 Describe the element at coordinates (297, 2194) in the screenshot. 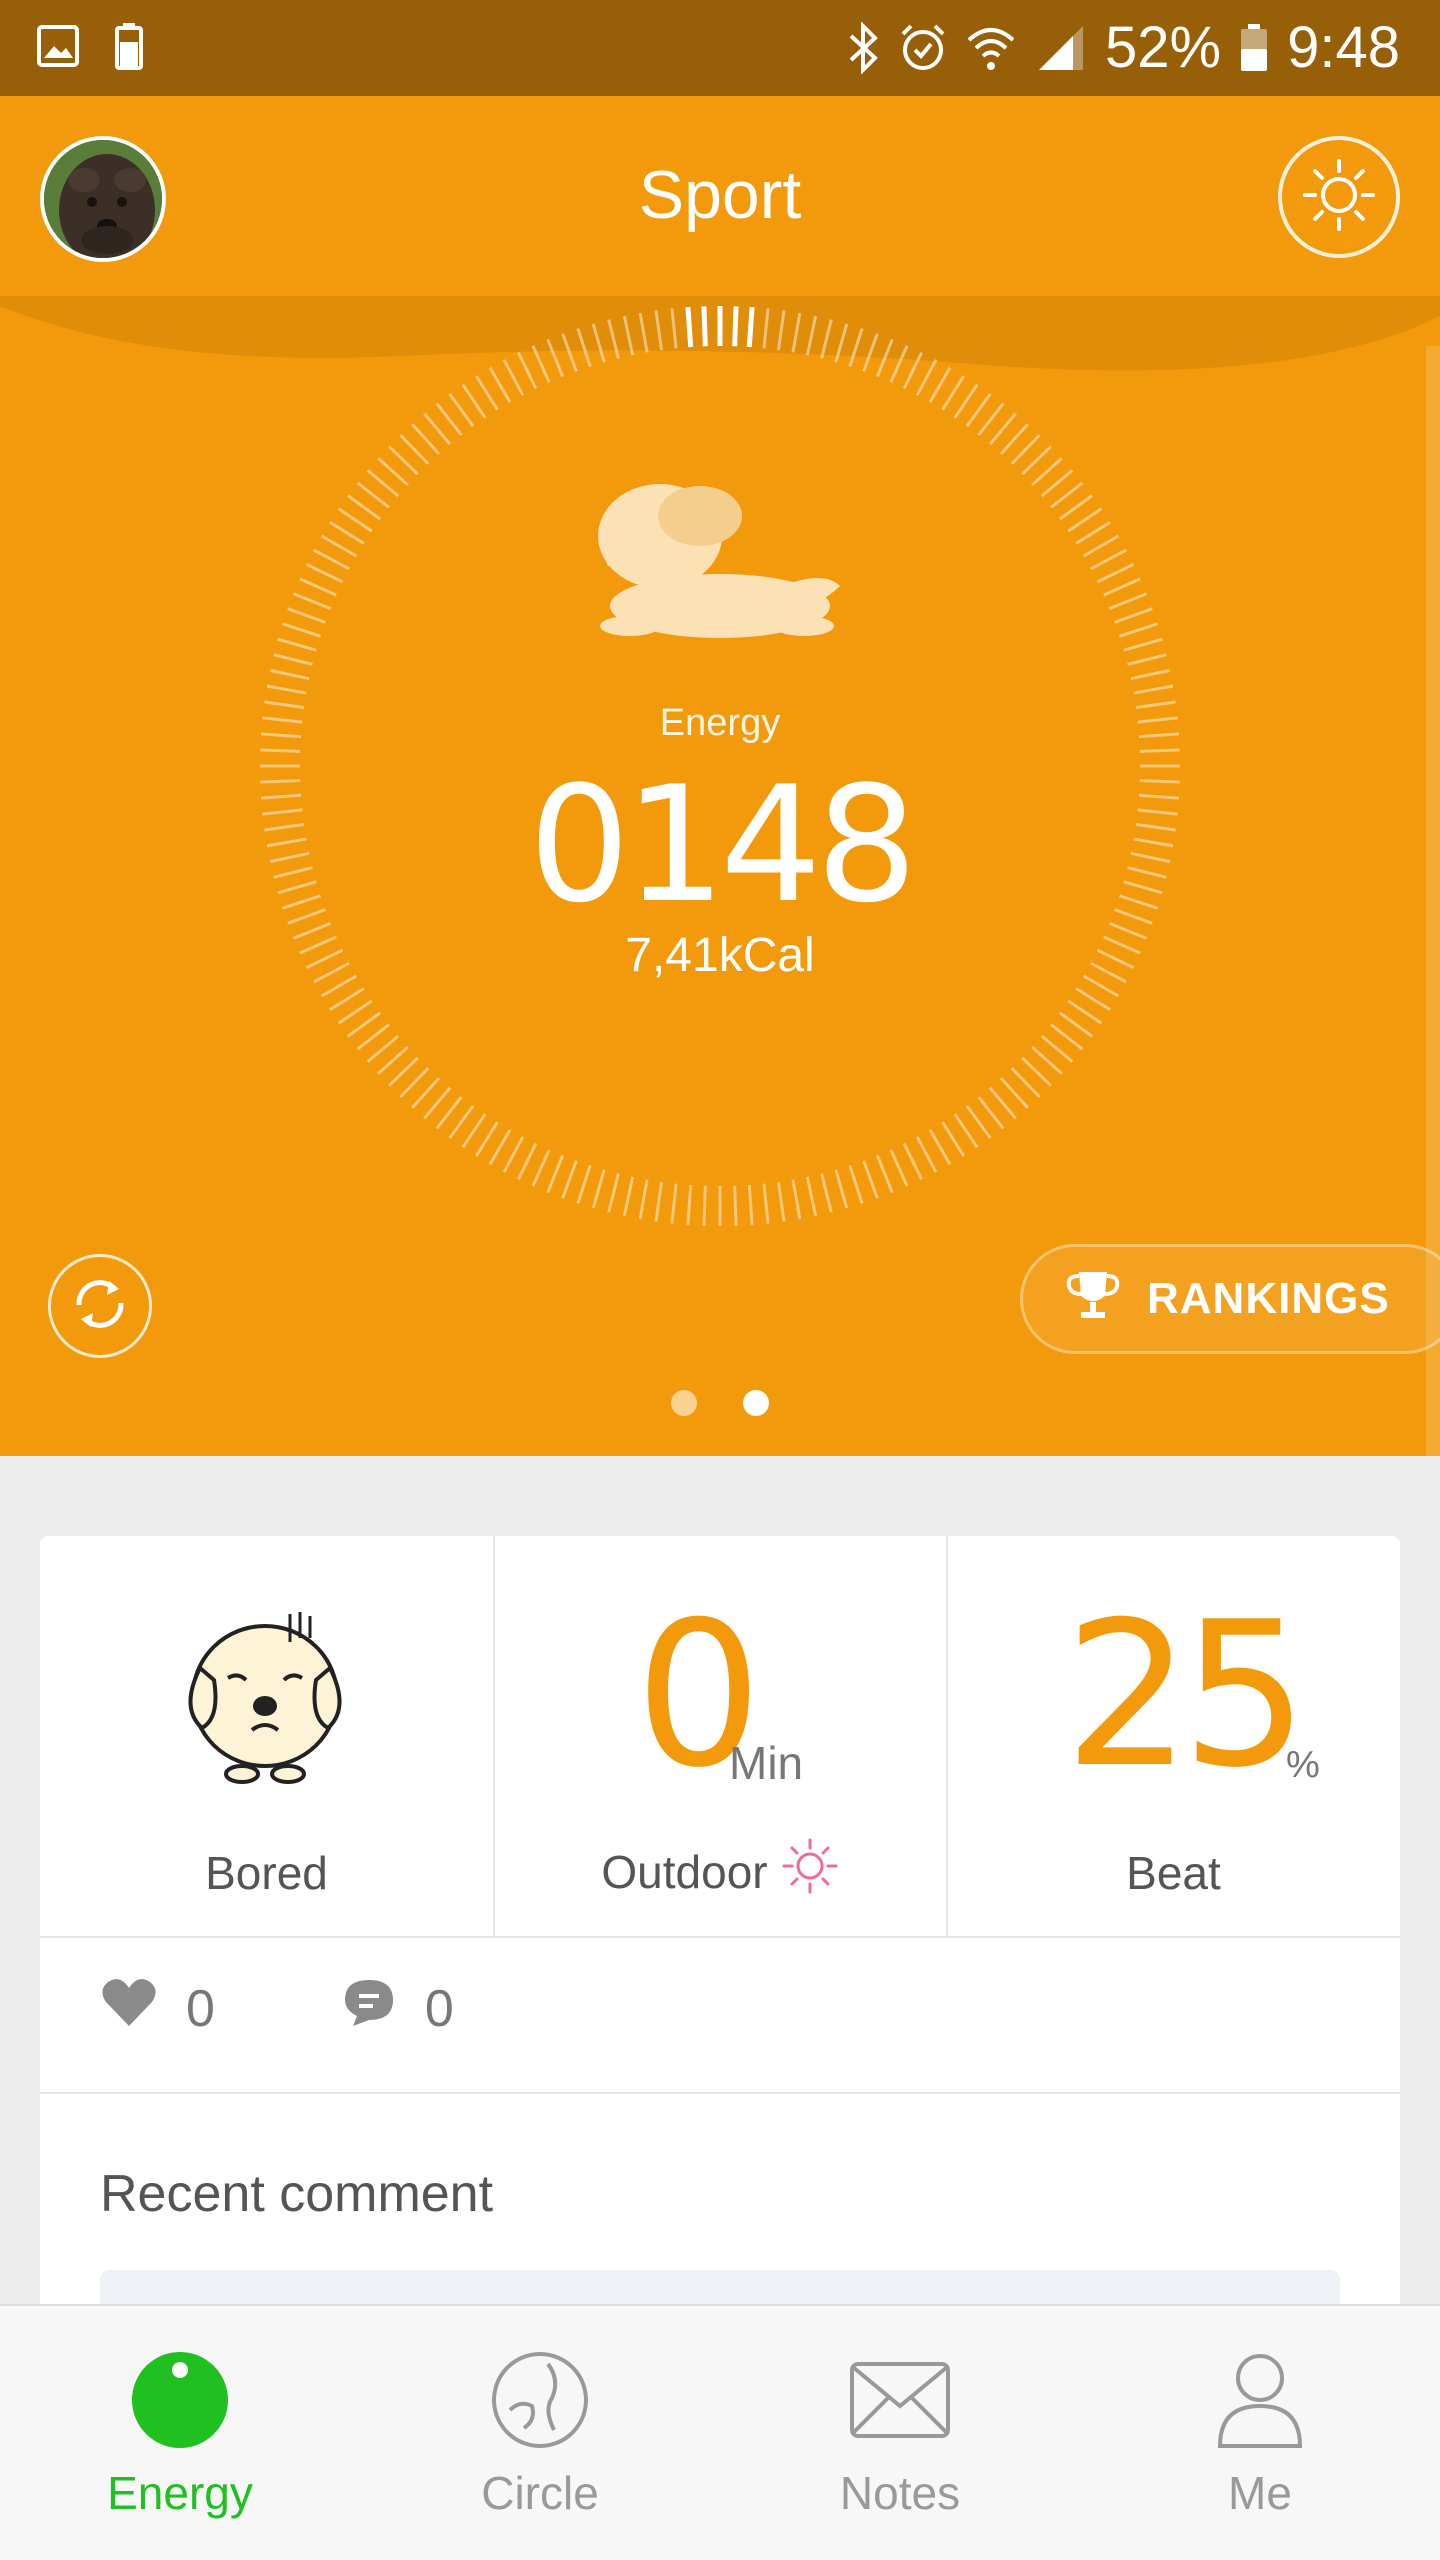

I see `recent-comment-heading: Recent comment` at that location.